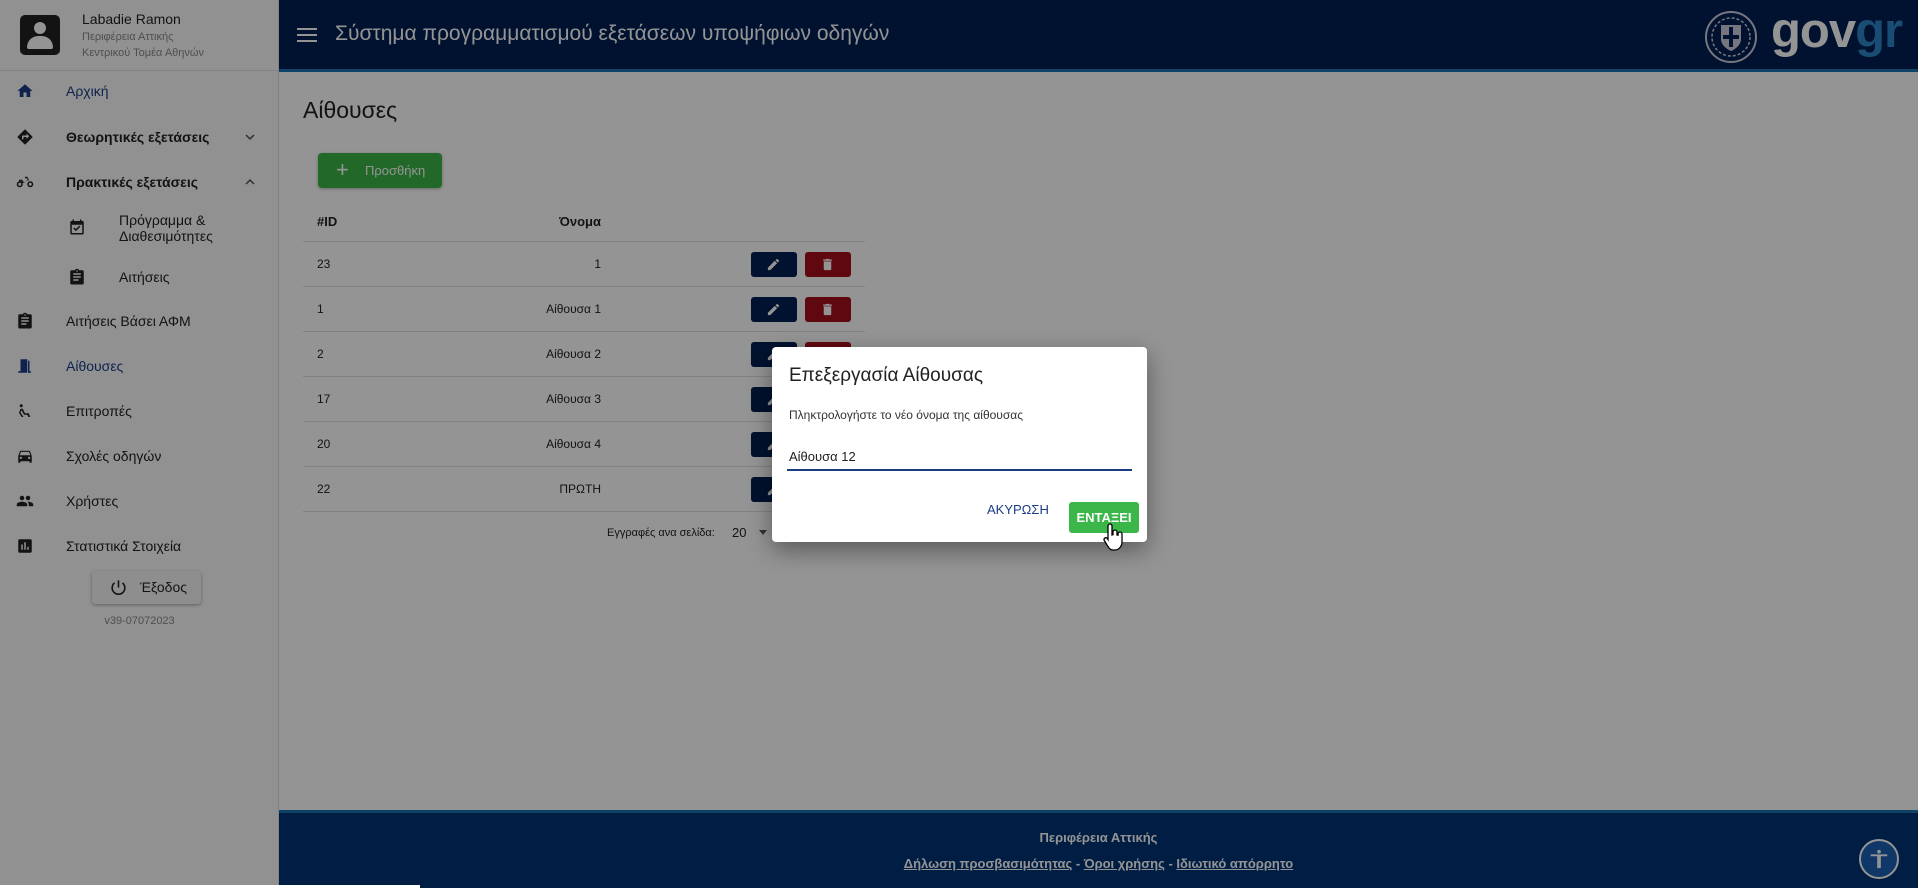 Image resolution: width=1918 pixels, height=888 pixels. What do you see at coordinates (886, 375) in the screenshot?
I see `dialog-title: Επεξεργασία Αίθουσας` at bounding box center [886, 375].